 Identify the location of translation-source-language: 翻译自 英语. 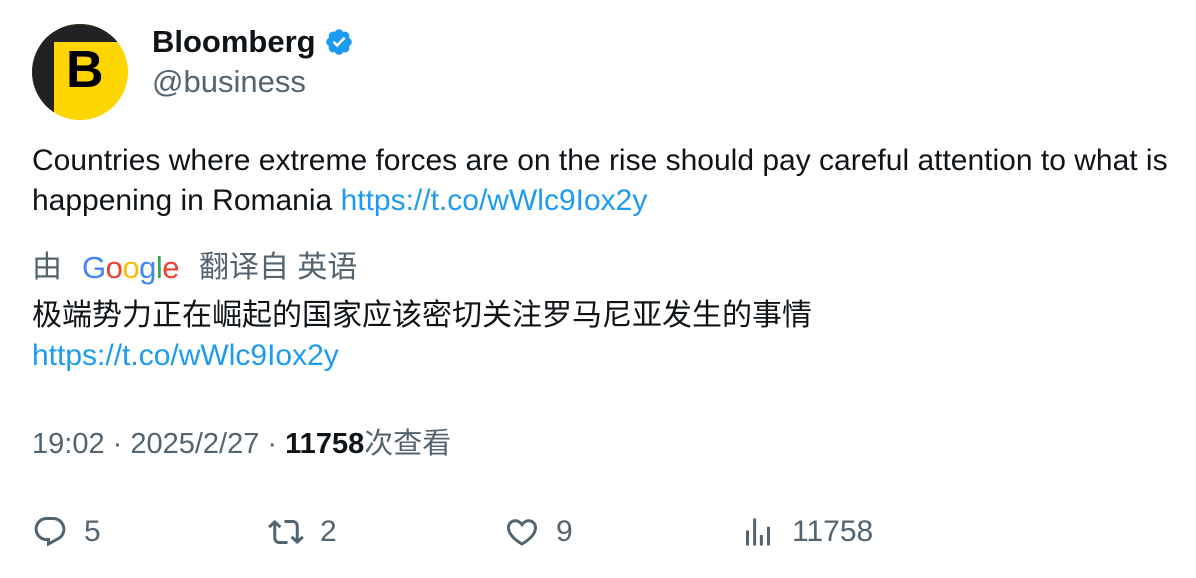
(278, 268).